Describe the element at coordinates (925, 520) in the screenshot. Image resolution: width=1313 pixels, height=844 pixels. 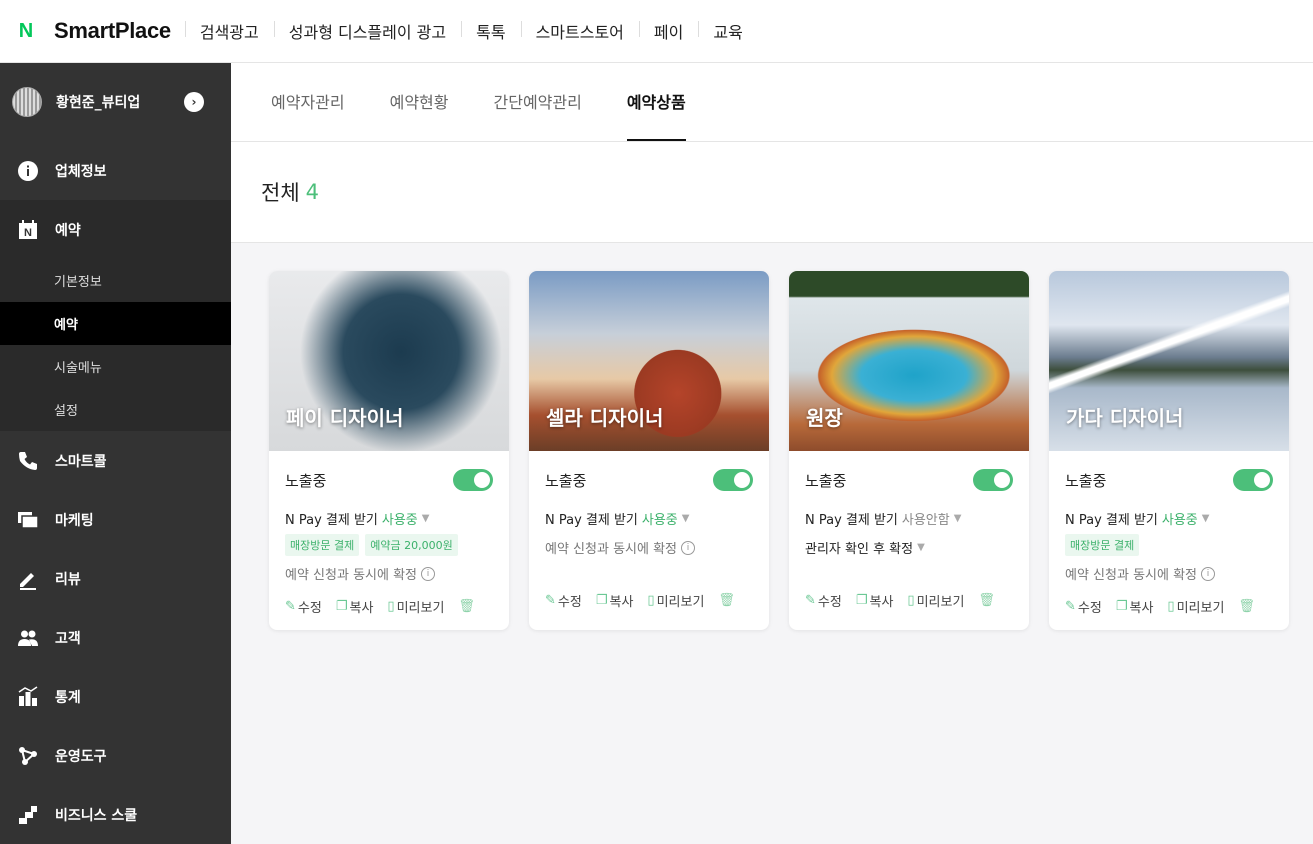
I see `npay-status: 사용안함` at that location.